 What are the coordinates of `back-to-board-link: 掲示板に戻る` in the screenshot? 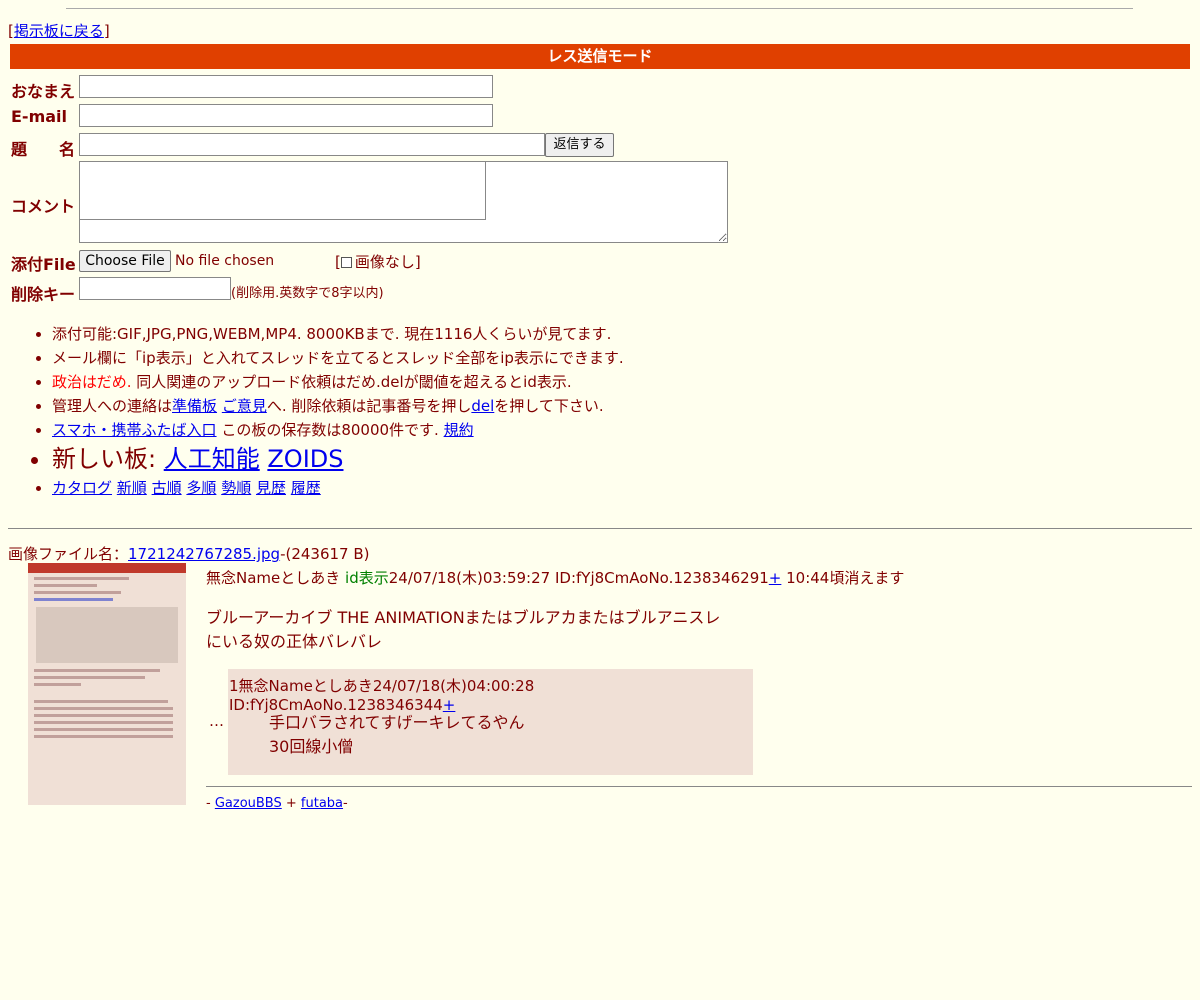 It's located at (59, 31).